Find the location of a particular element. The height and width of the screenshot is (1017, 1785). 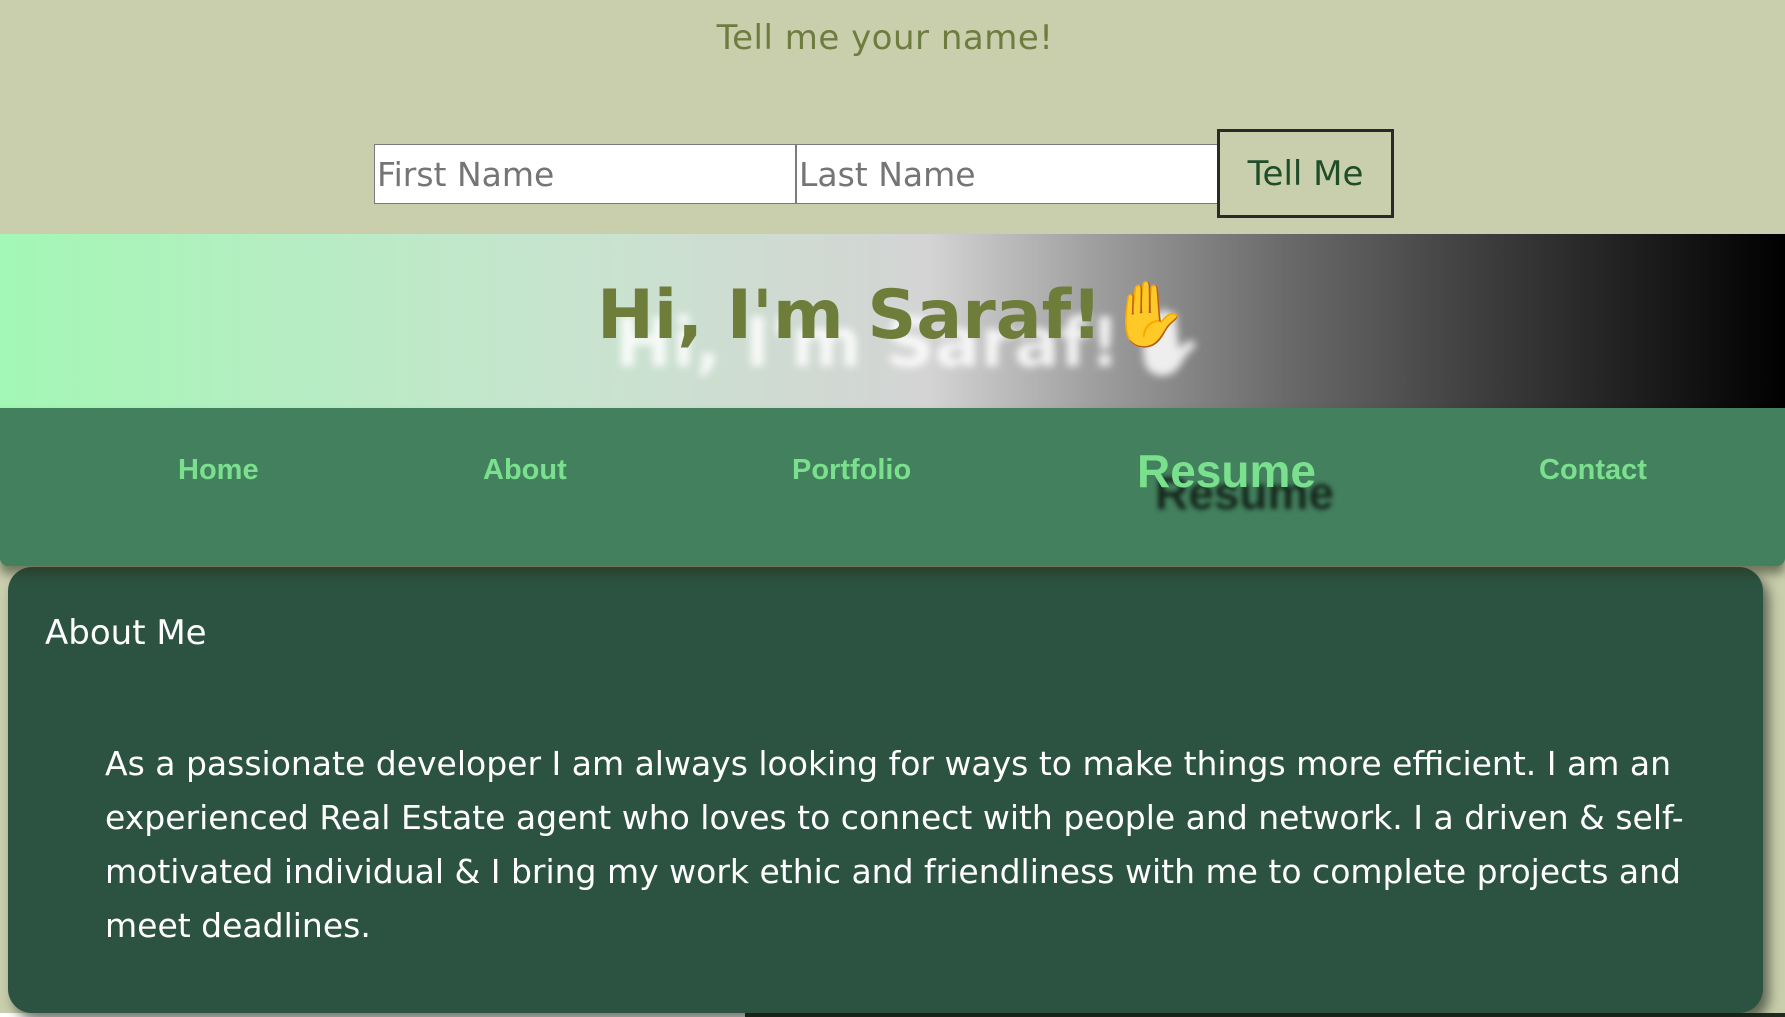

bottom-divider-dark is located at coordinates (1265, 1015).